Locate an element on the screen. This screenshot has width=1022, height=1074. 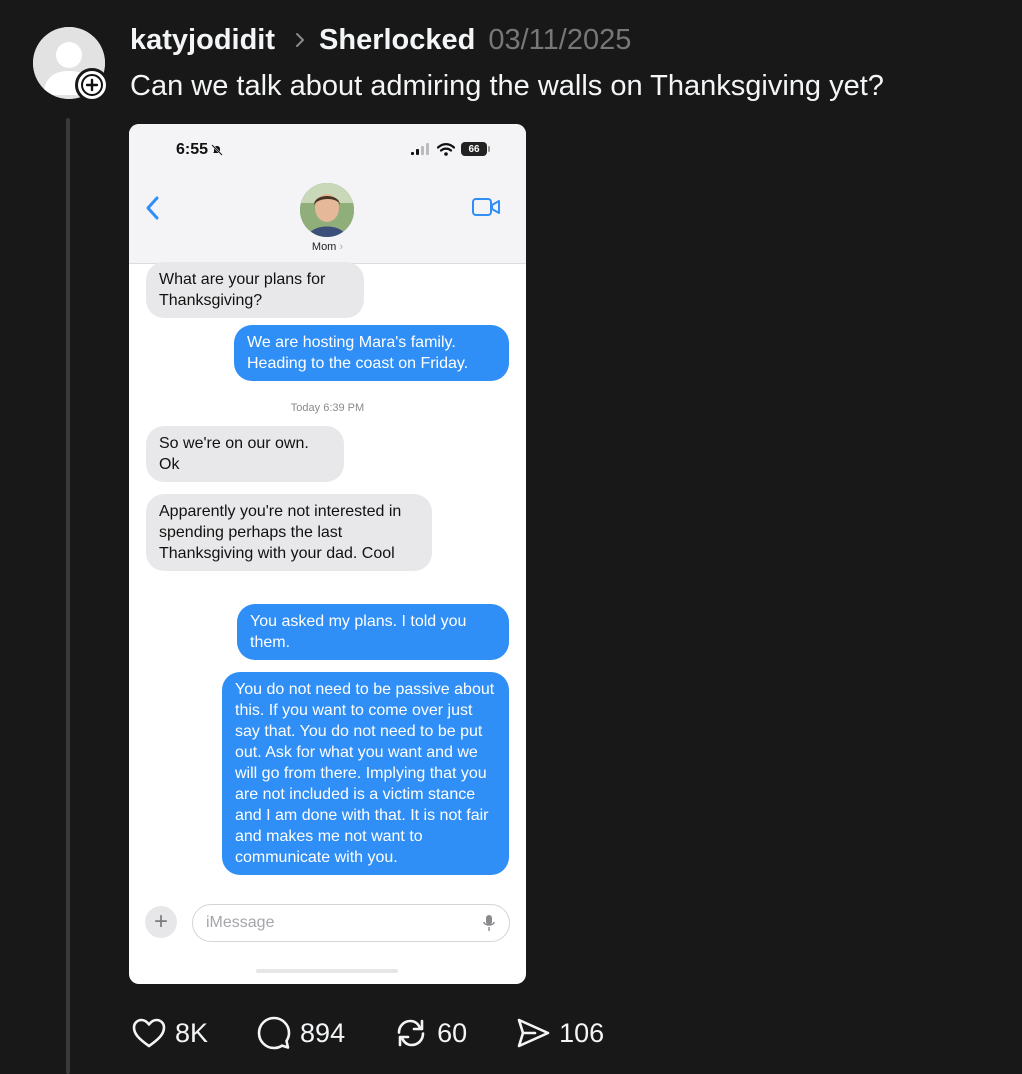
post-header: katyjodidit Sherlocked 03/11/2025 is located at coordinates (380, 40).